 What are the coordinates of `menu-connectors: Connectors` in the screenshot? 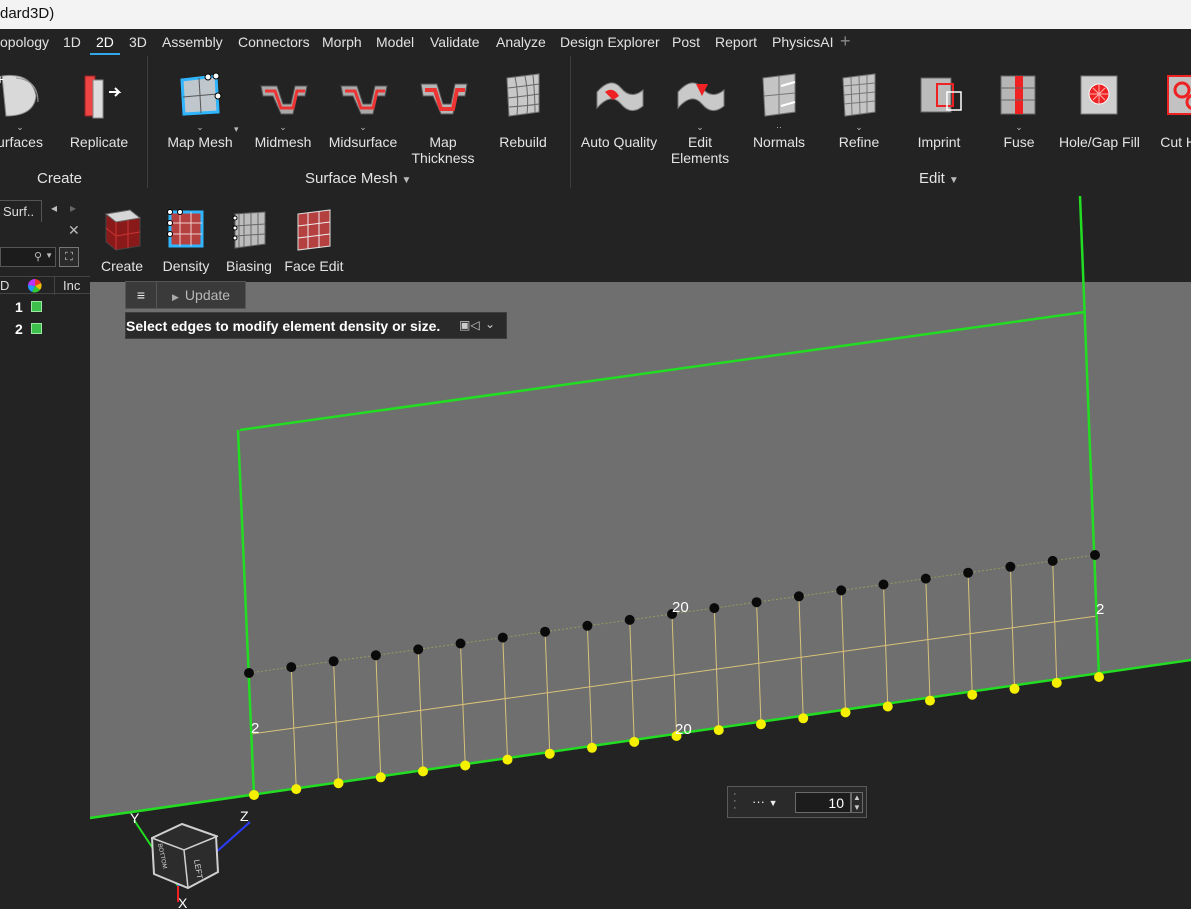 It's located at (274, 42).